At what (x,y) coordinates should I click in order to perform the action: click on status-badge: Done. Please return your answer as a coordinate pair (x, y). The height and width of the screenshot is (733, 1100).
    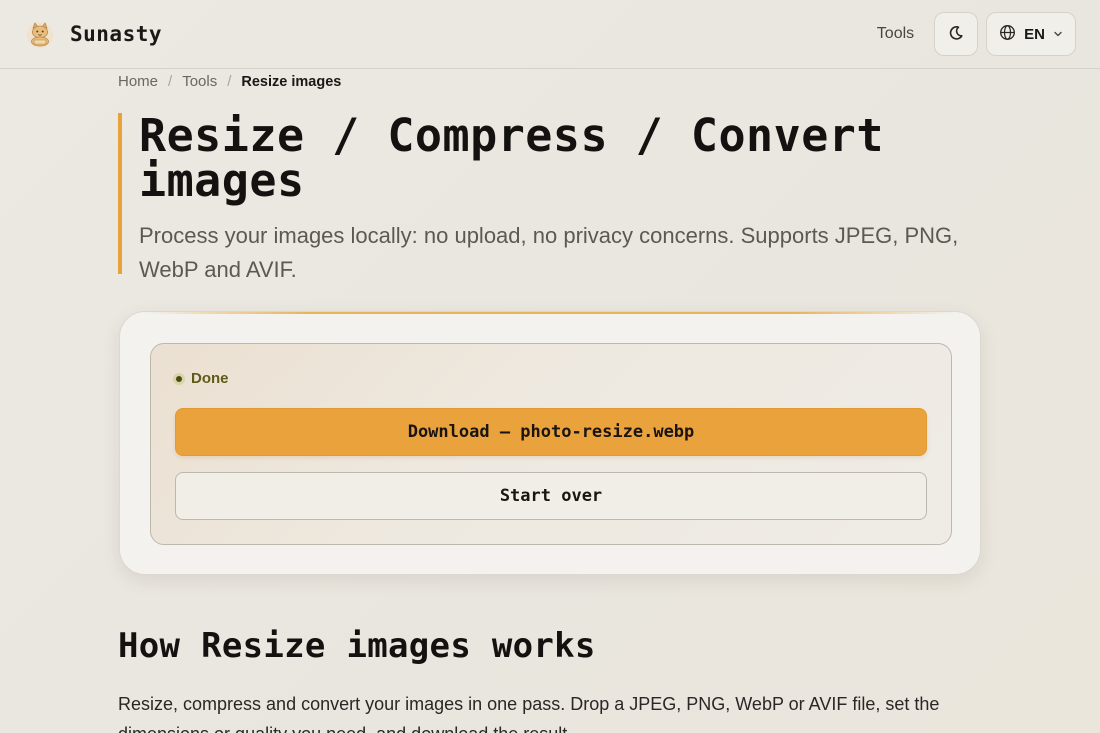
    Looking at the image, I should click on (201, 378).